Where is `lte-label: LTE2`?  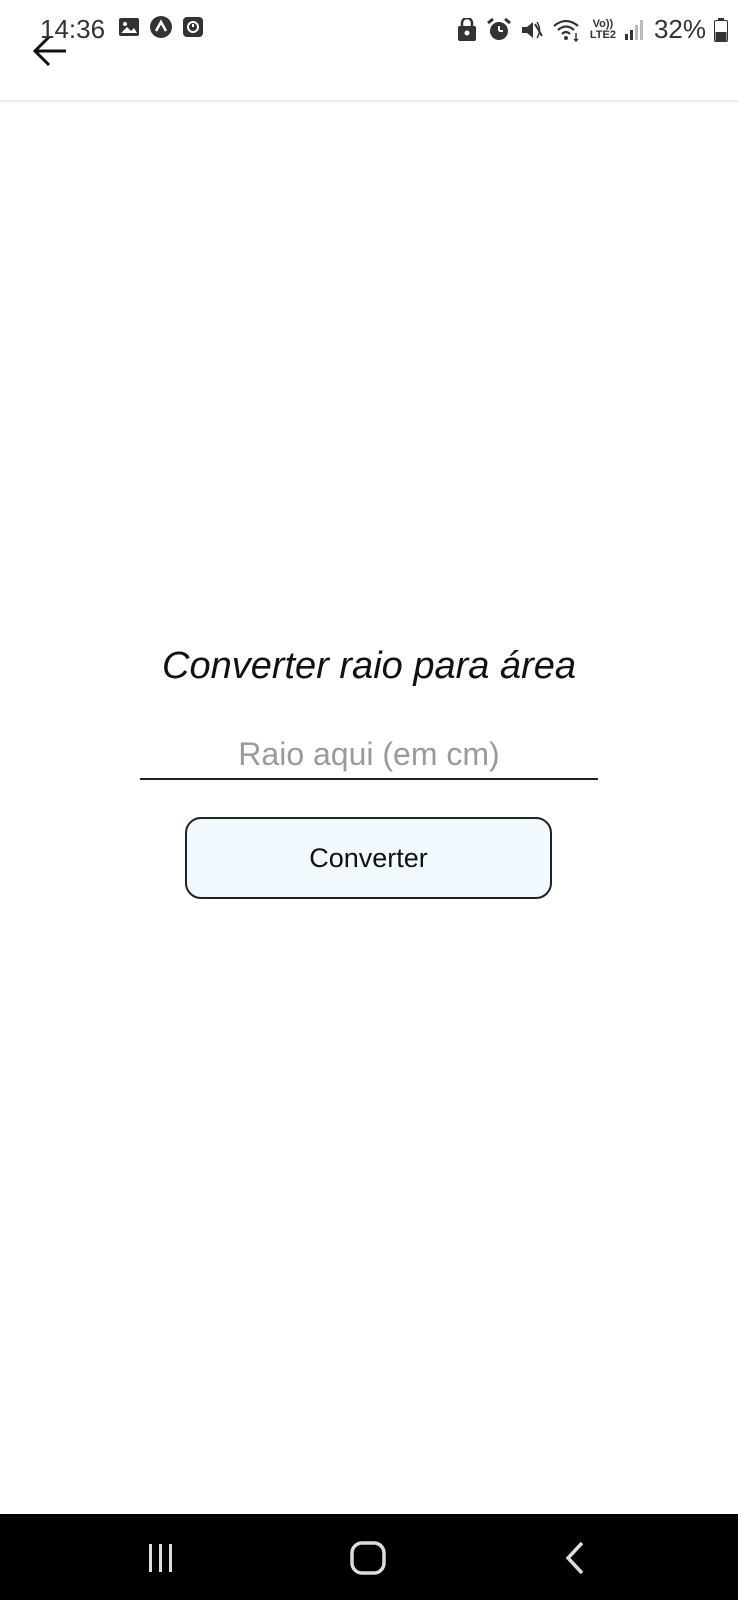 lte-label: LTE2 is located at coordinates (602, 34).